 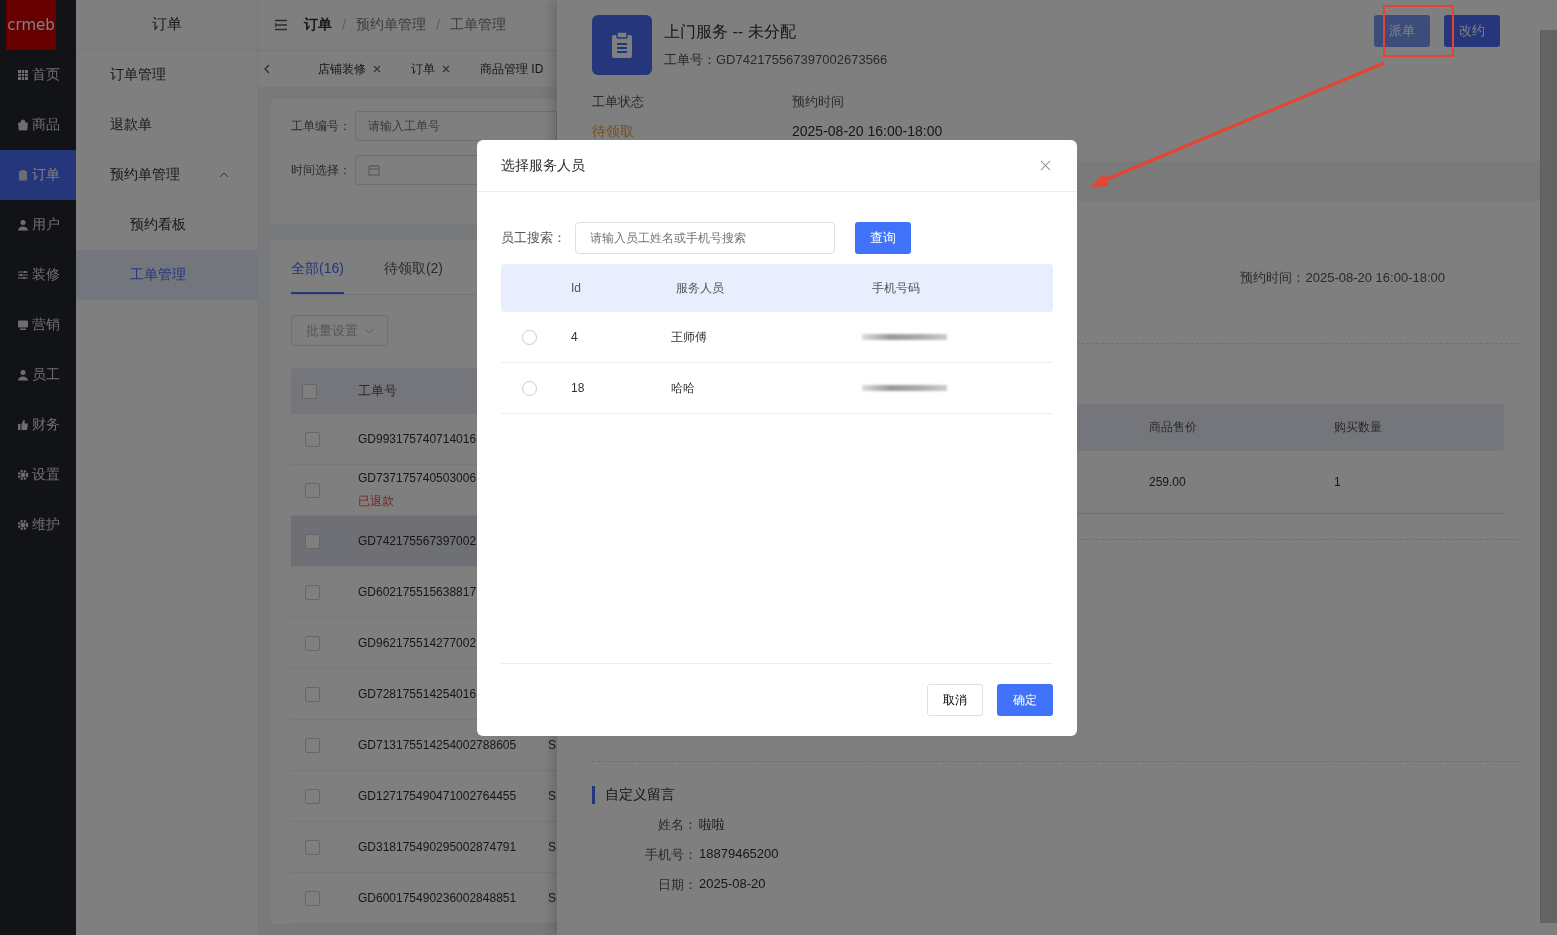 I want to click on search-button: 查询, so click(x=883, y=238).